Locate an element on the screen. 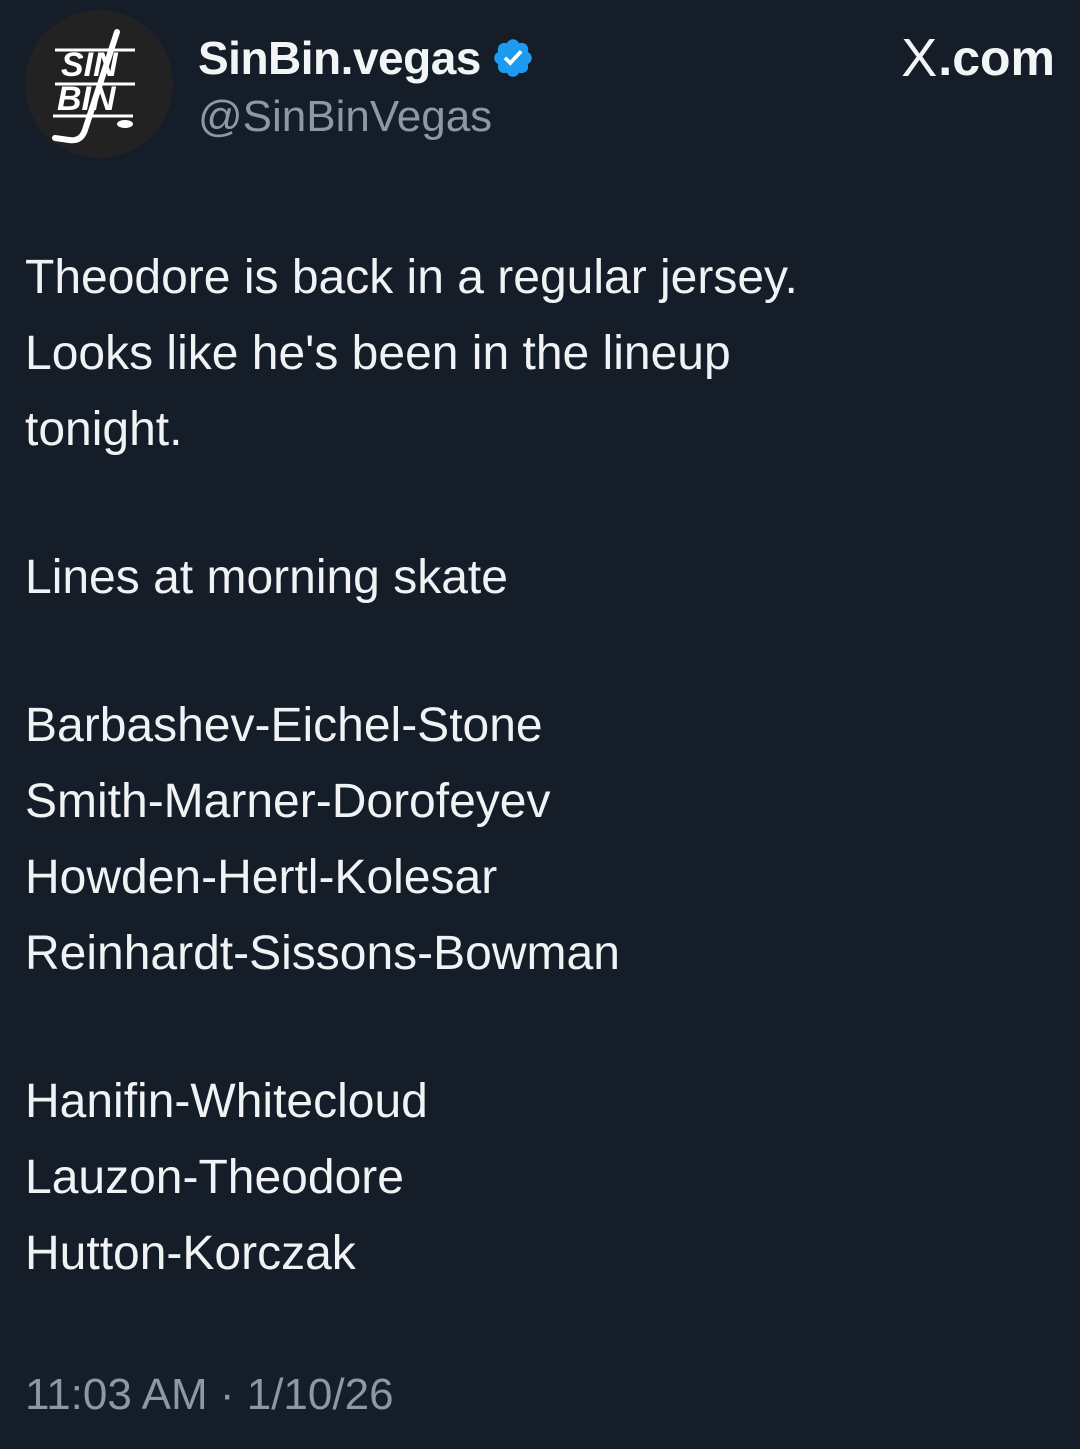 This screenshot has height=1449, width=1080. forward-line: Barbashev-Eichel-Stone is located at coordinates (284, 725).